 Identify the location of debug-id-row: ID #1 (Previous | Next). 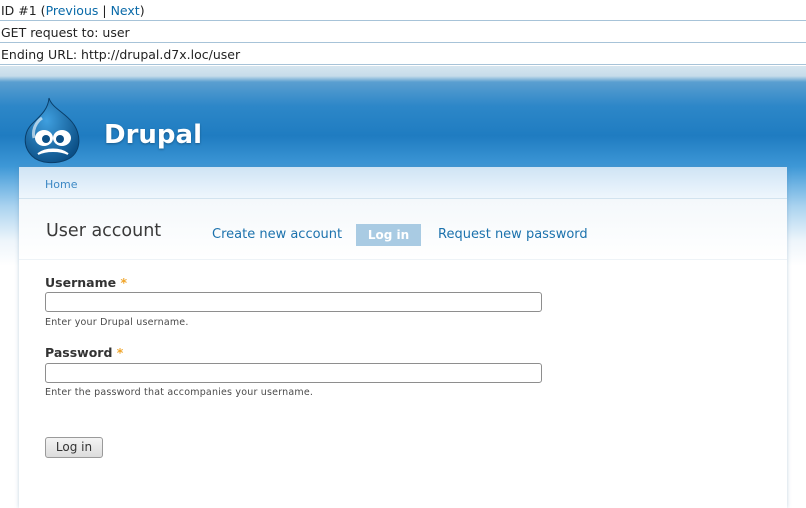
(403, 10).